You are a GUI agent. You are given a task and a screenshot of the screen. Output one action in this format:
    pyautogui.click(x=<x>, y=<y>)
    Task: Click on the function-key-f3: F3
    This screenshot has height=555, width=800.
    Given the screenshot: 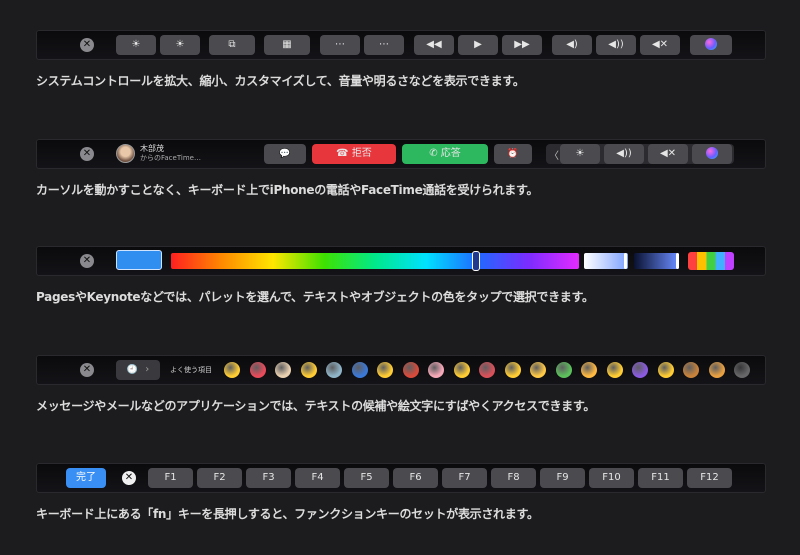 What is the action you would take?
    pyautogui.click(x=268, y=478)
    